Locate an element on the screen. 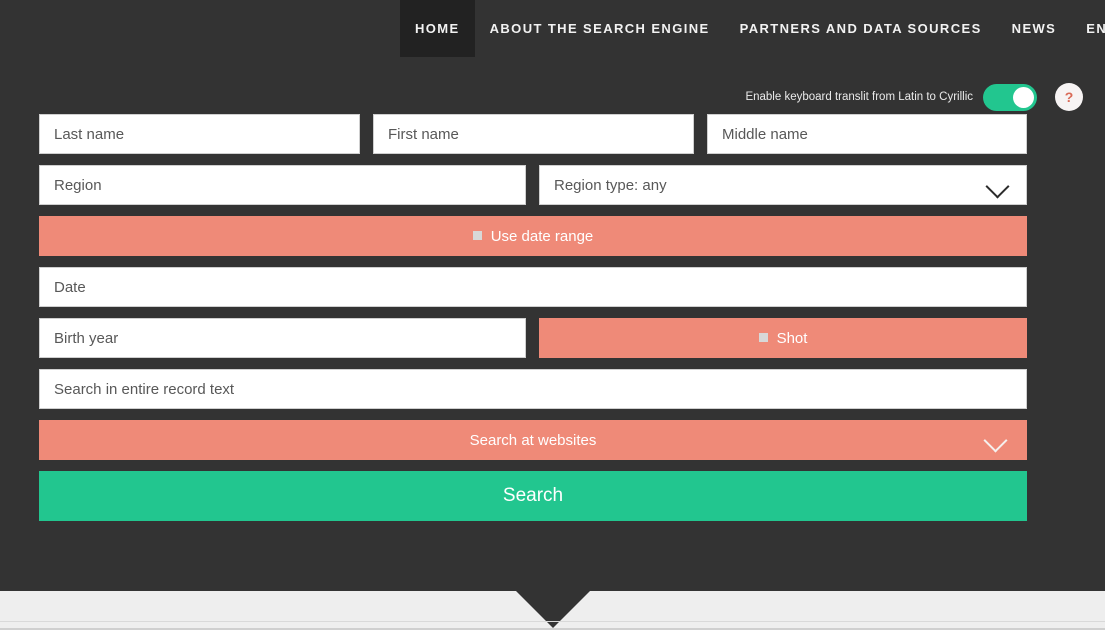 This screenshot has height=630, width=1105. name-row: Last name First name Middle name is located at coordinates (533, 134).